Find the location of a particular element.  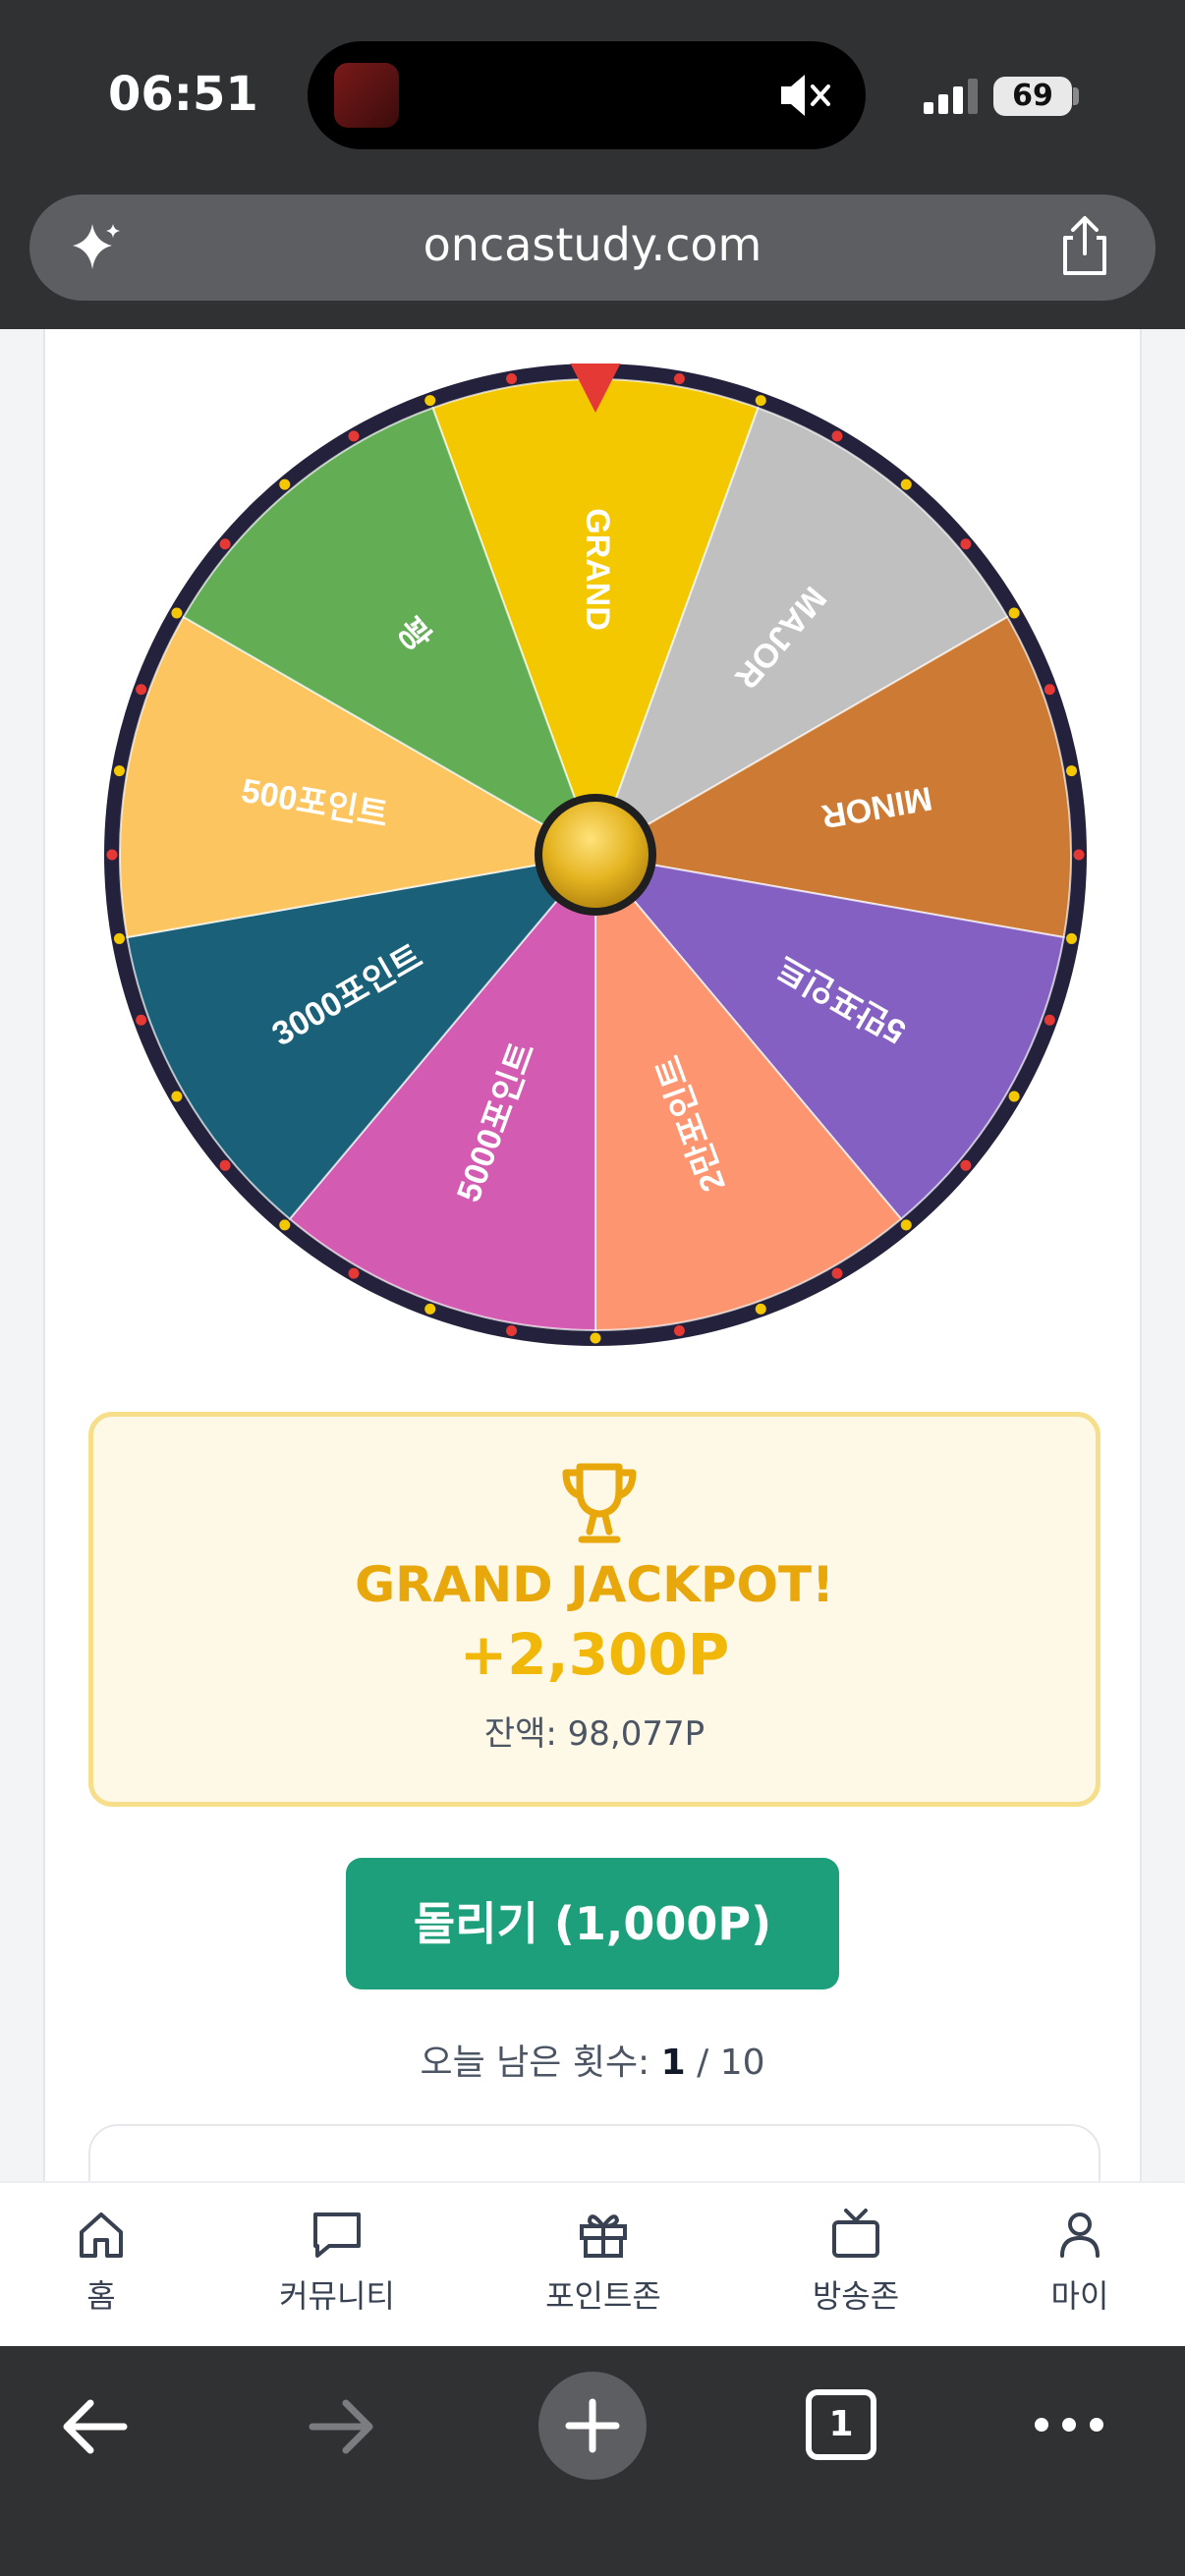

result-amount: +2,300P is located at coordinates (594, 1654).